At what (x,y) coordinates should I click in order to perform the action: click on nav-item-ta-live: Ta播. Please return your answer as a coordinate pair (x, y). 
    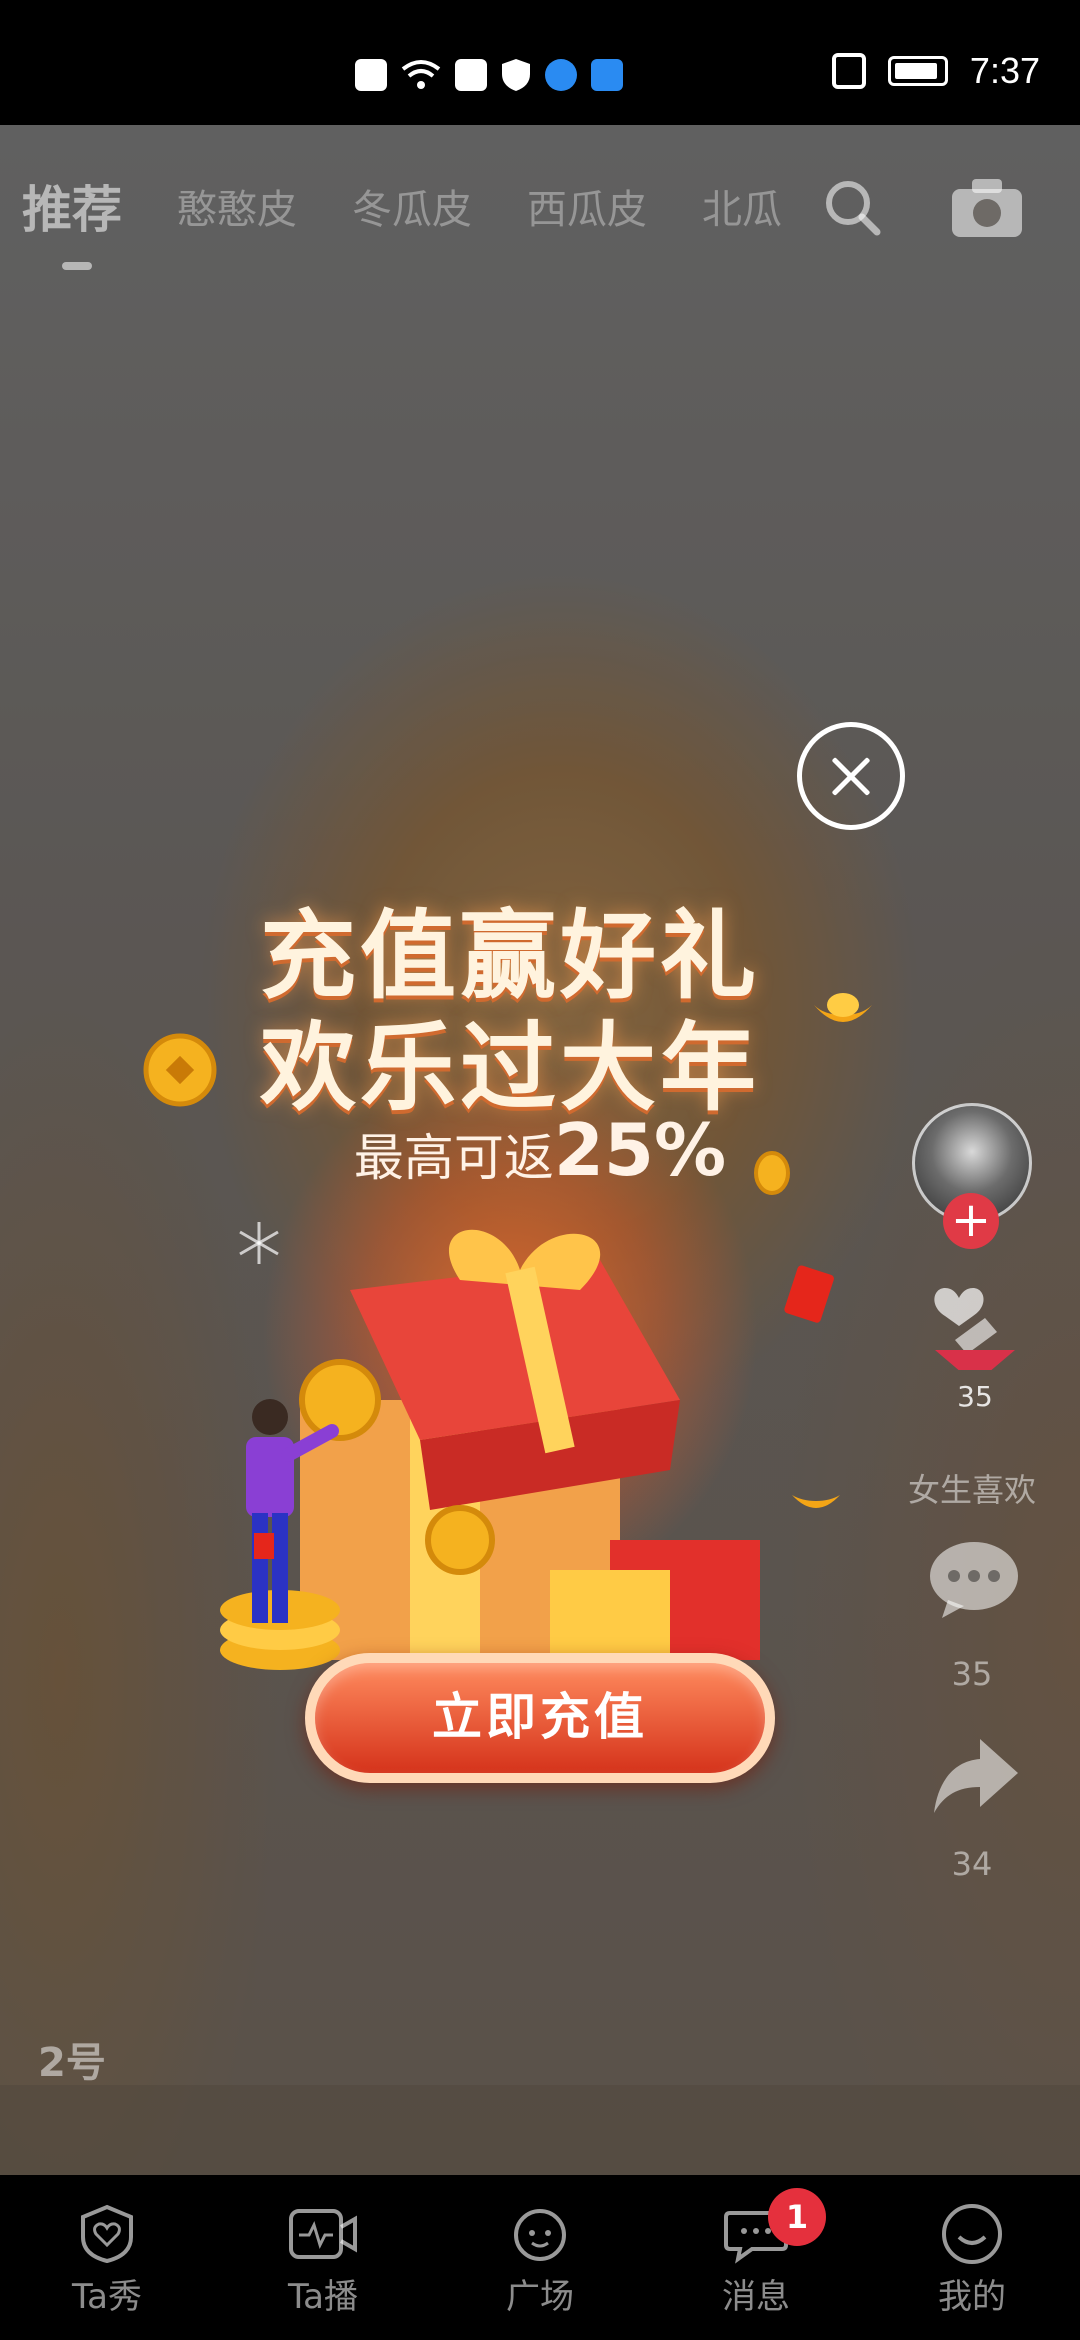
    Looking at the image, I should click on (323, 2260).